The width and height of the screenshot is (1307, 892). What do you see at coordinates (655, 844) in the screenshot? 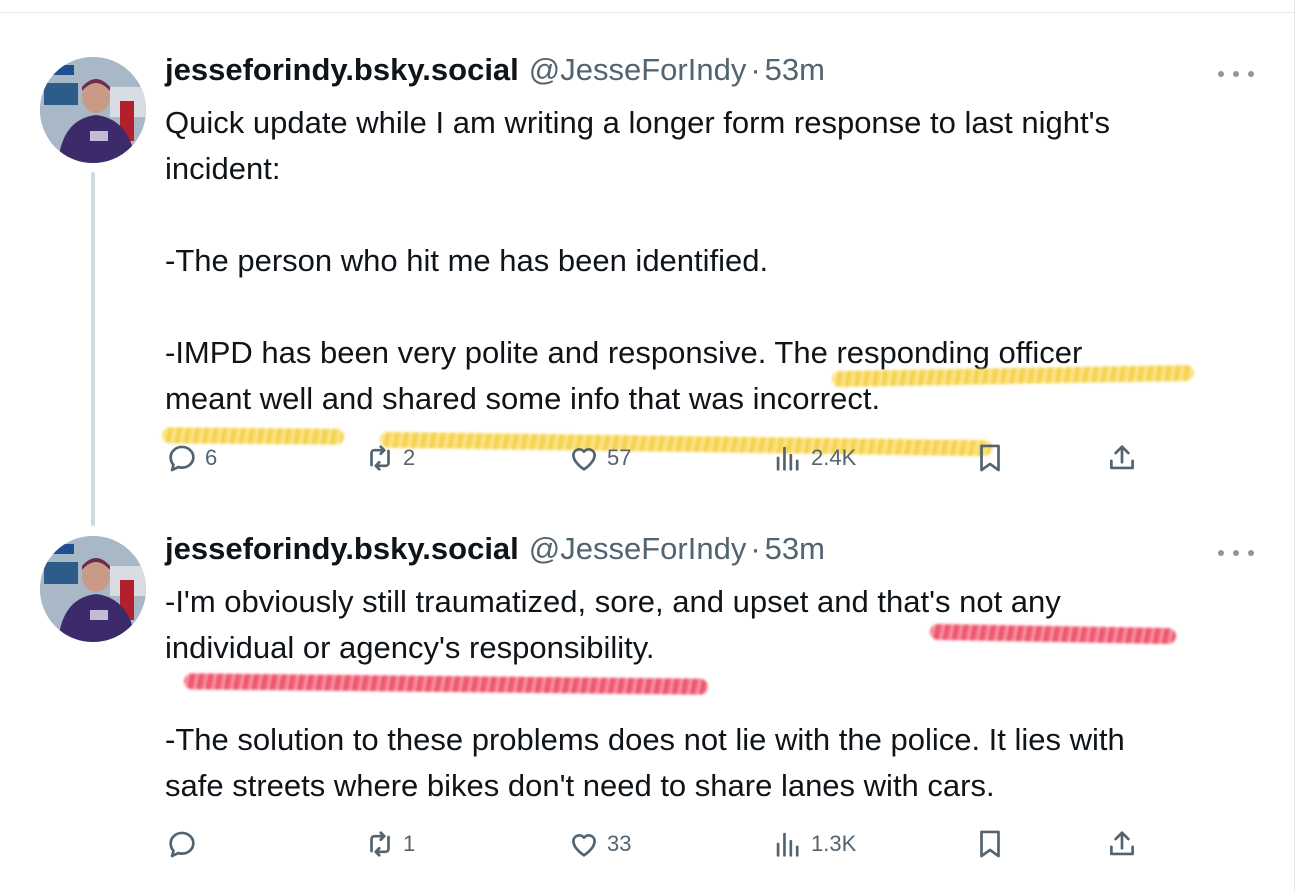
I see `tweet-actions: 1 33 1.3K` at bounding box center [655, 844].